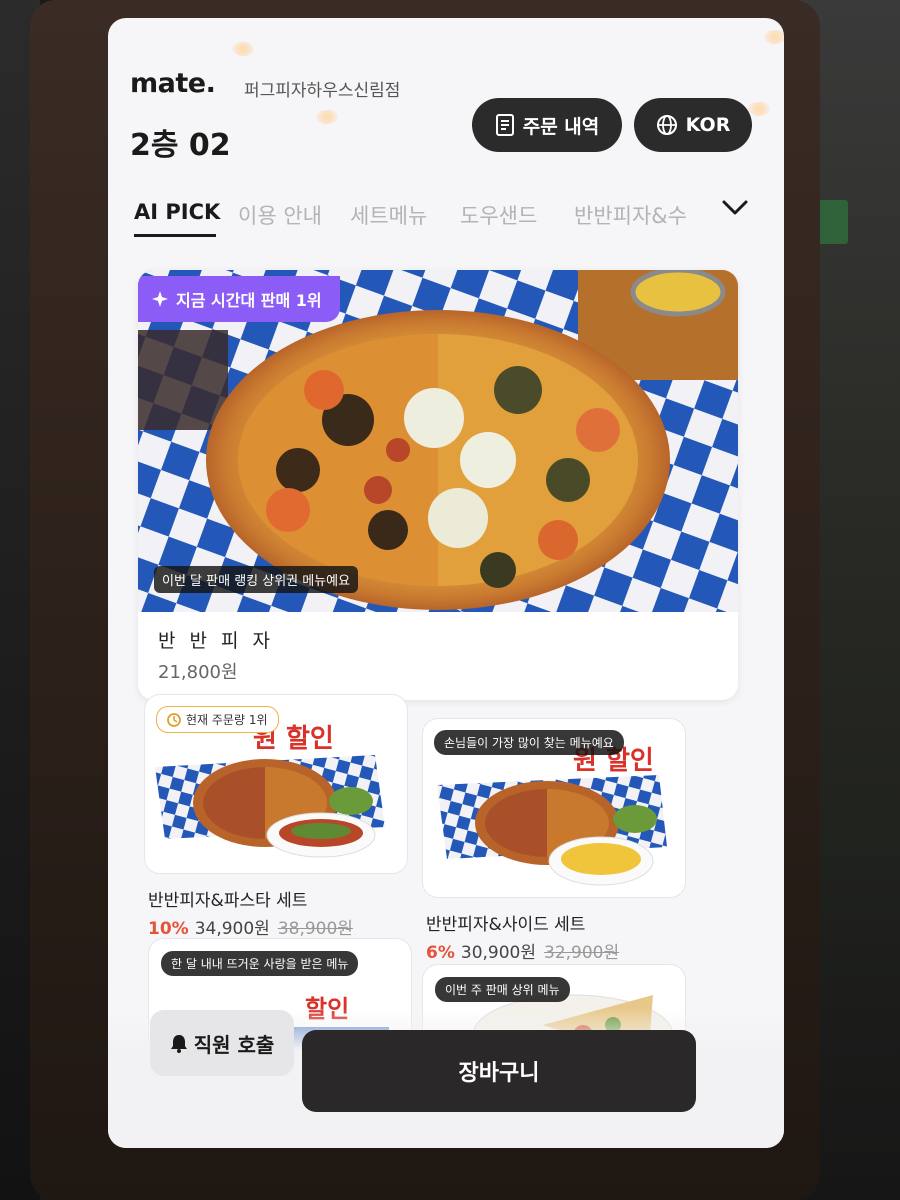 The height and width of the screenshot is (1200, 900). Describe the element at coordinates (315, 929) in the screenshot. I see `original-price: 38,900원` at that location.